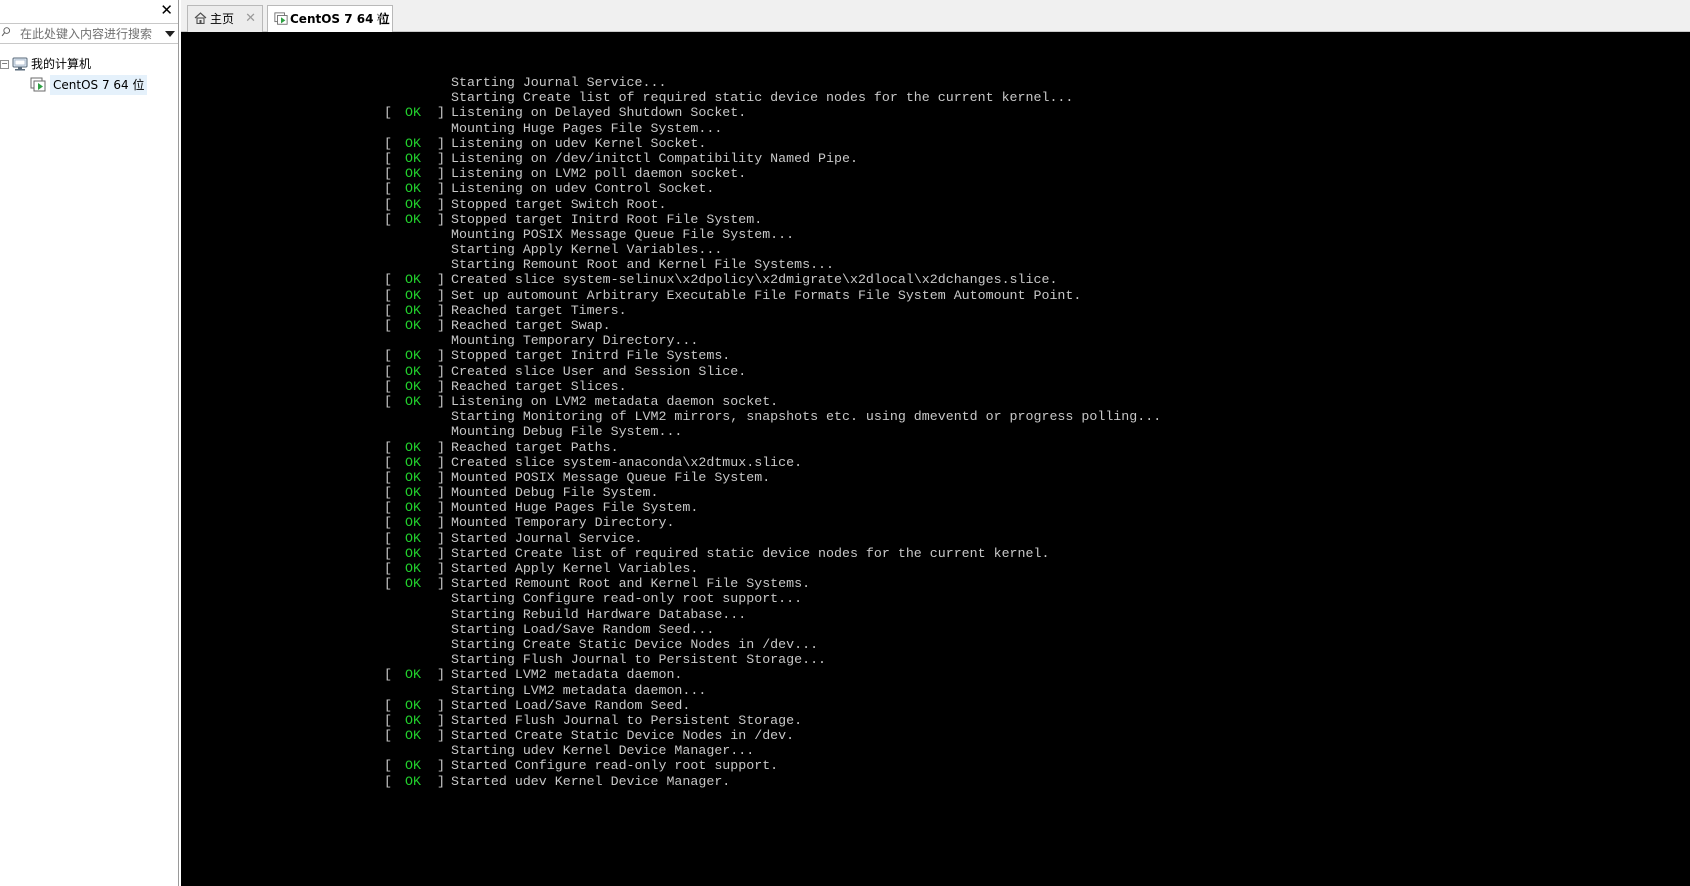 This screenshot has height=886, width=1690. I want to click on console-message: Started Apply Kernel Variables., so click(575, 568).